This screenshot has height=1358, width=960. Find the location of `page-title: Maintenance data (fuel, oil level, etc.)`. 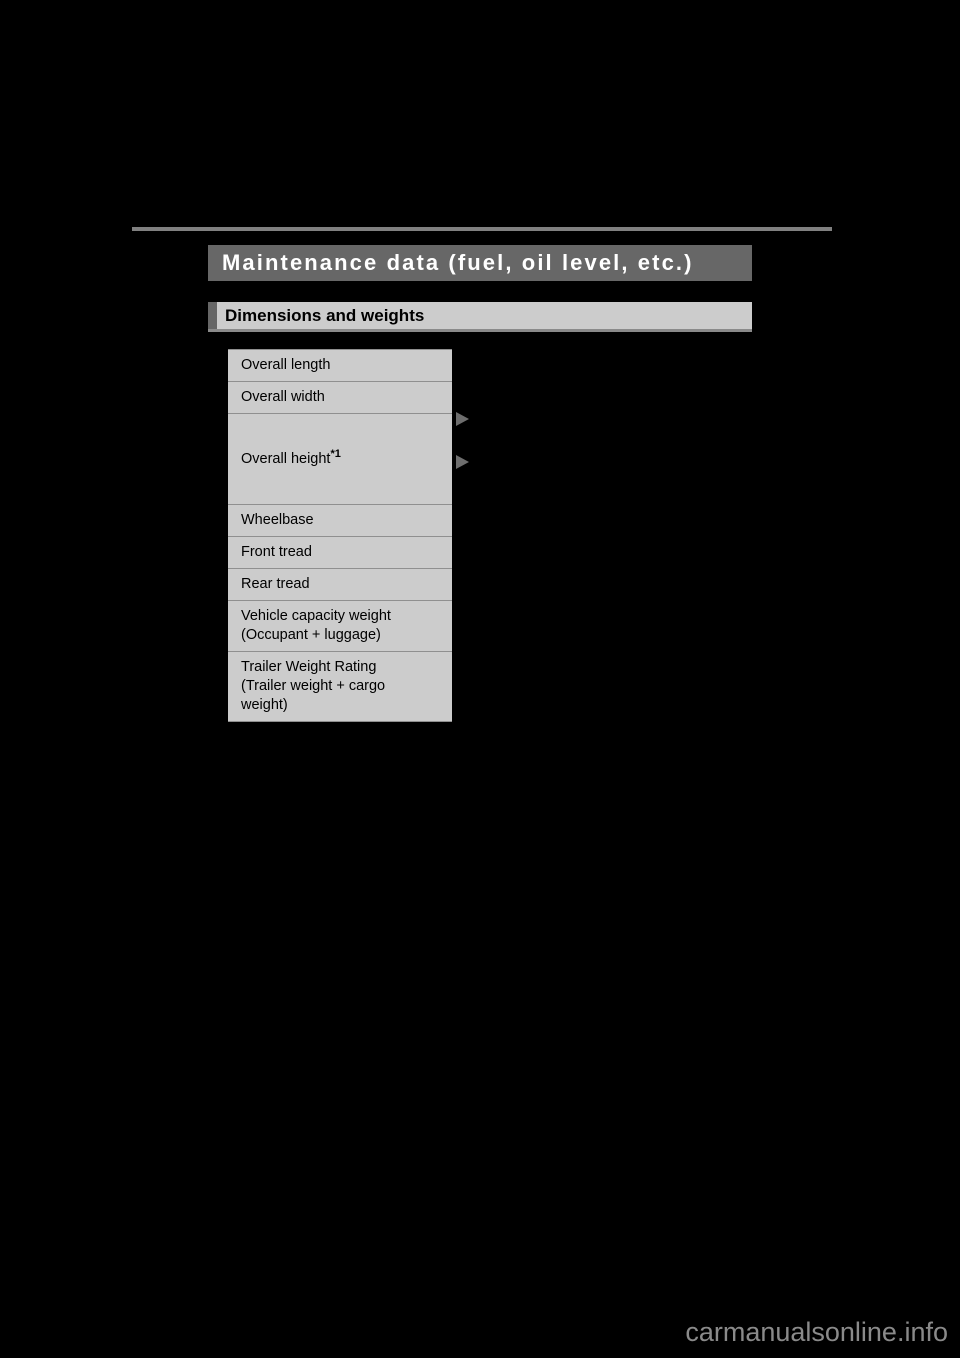

page-title: Maintenance data (fuel, oil level, etc.) is located at coordinates (458, 262).